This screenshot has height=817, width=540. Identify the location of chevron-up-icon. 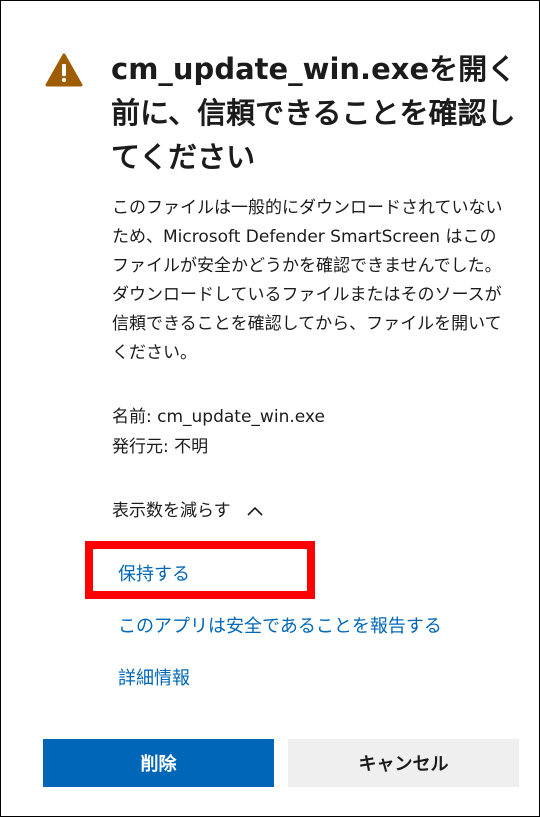
(255, 511).